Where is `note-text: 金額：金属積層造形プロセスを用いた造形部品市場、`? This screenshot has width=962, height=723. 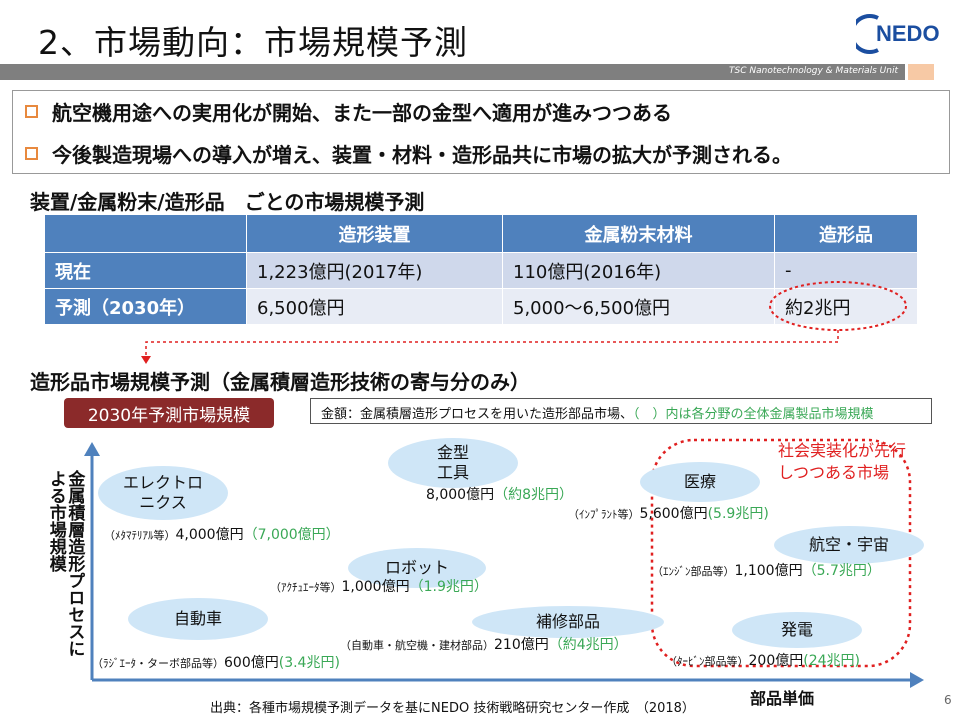 note-text: 金額：金属積層造形プロセスを用いた造形部品市場、 is located at coordinates (477, 414).